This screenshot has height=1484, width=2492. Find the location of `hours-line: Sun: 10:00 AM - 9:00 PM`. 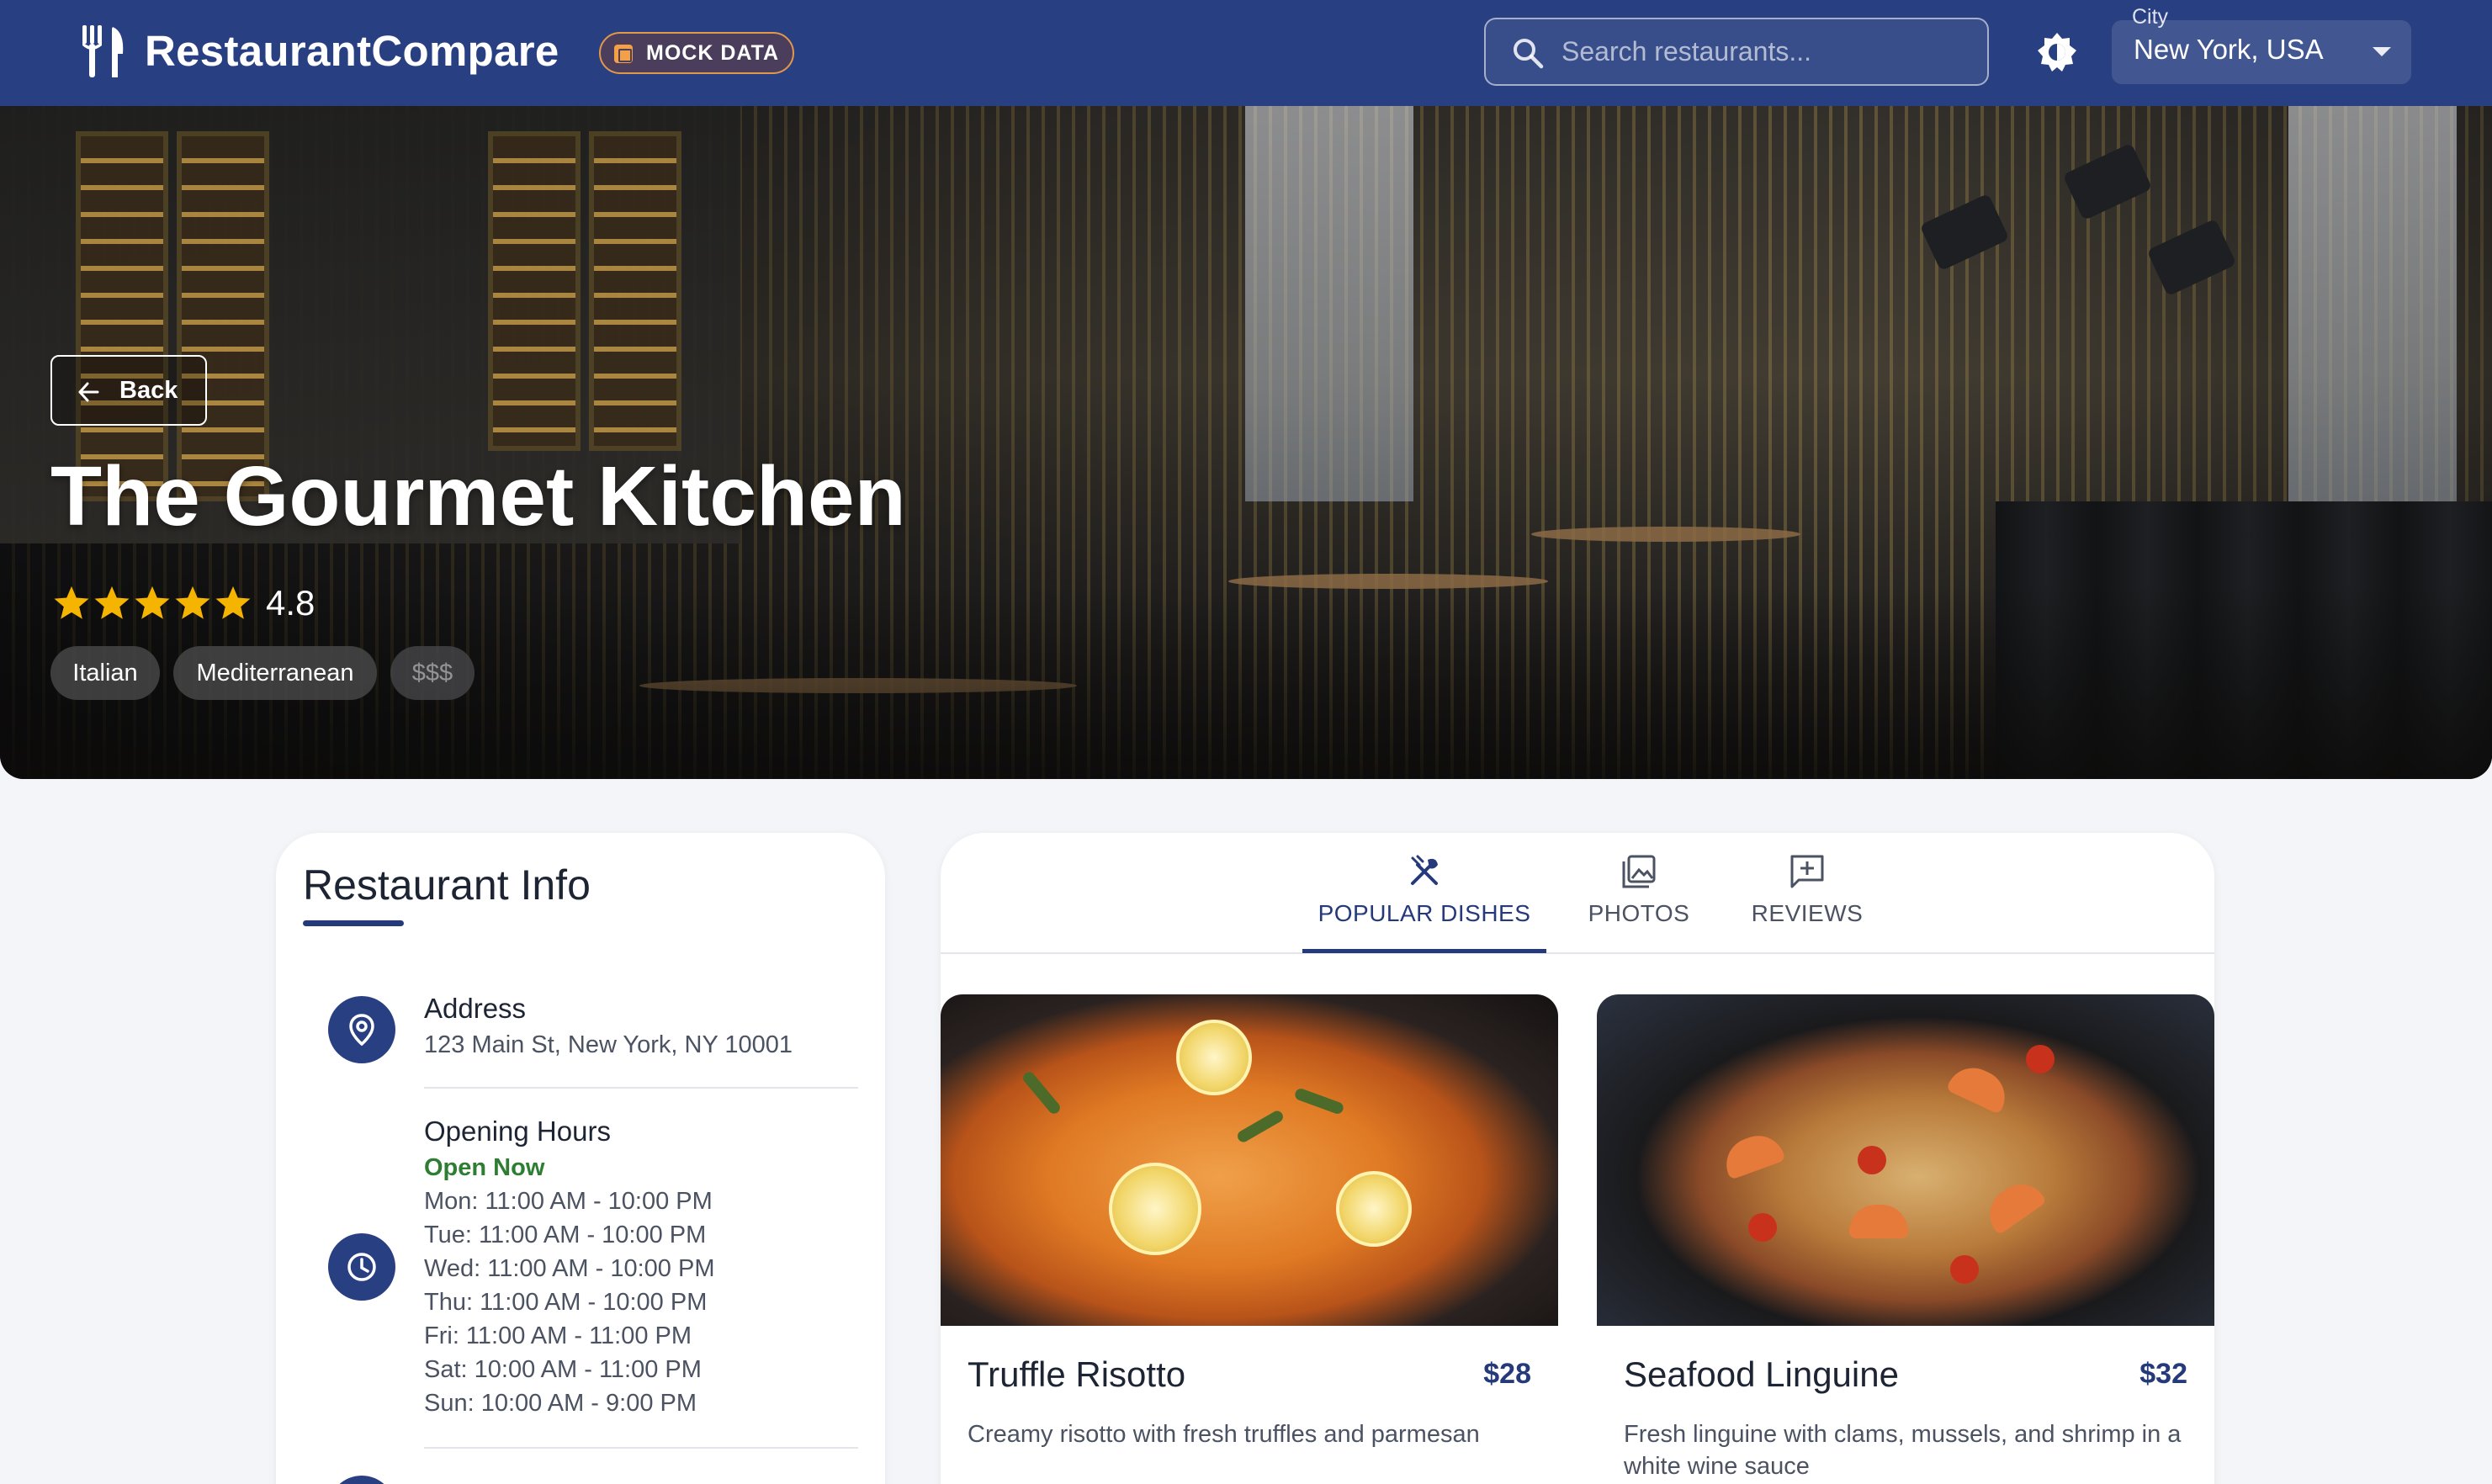

hours-line: Sun: 10:00 AM - 9:00 PM is located at coordinates (560, 1403).